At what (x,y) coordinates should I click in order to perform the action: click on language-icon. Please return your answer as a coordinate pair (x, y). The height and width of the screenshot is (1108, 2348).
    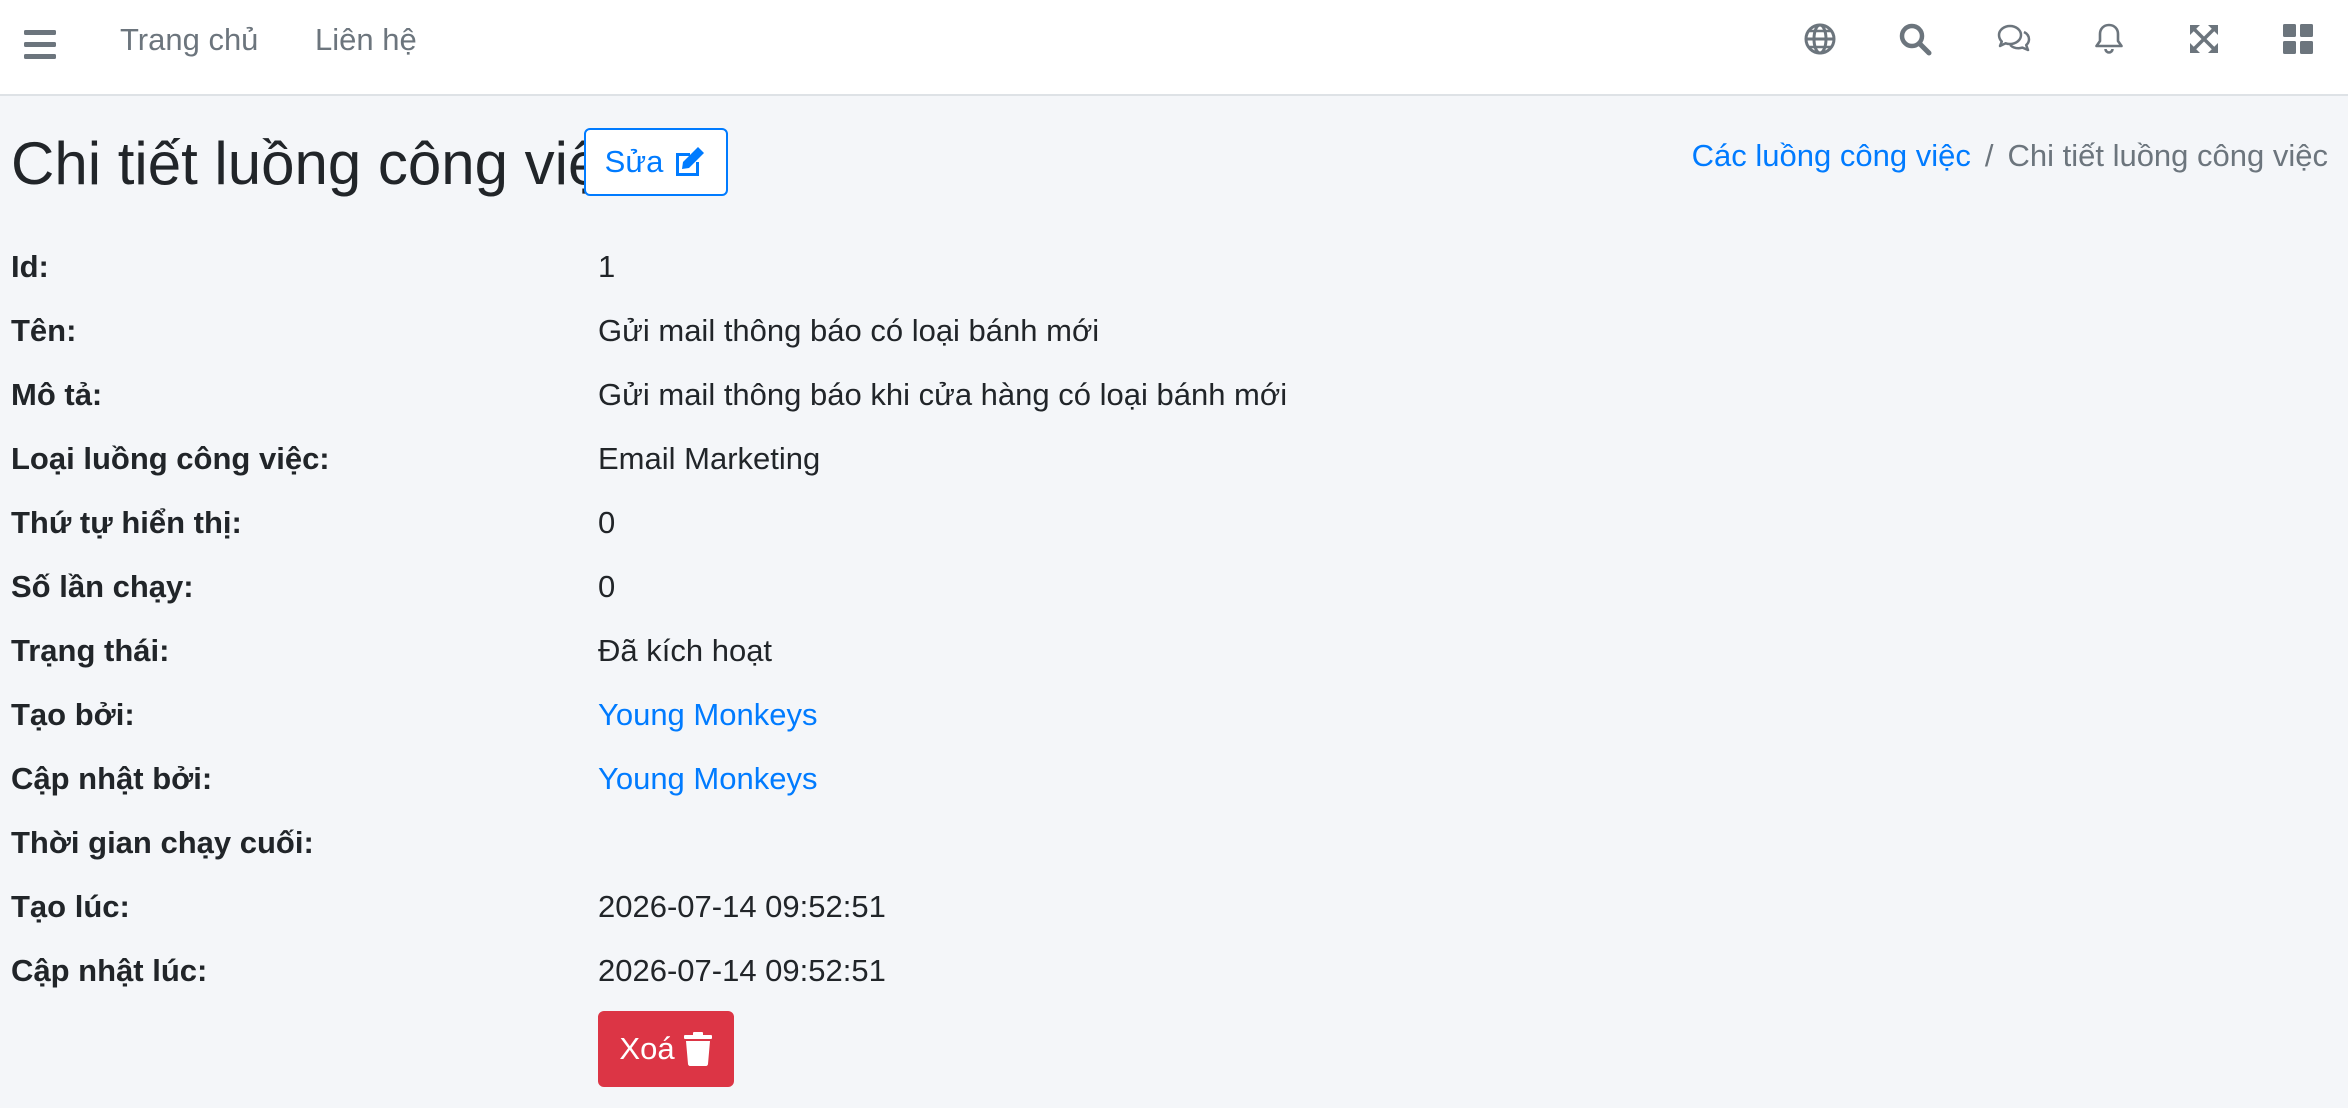
    Looking at the image, I should click on (1820, 39).